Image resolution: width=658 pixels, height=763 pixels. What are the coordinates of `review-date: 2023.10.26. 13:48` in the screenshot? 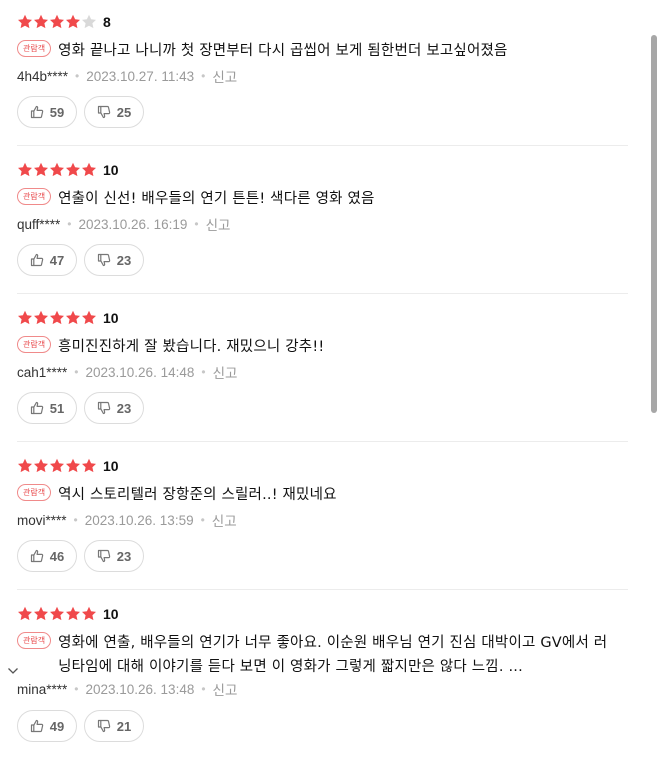 It's located at (140, 689).